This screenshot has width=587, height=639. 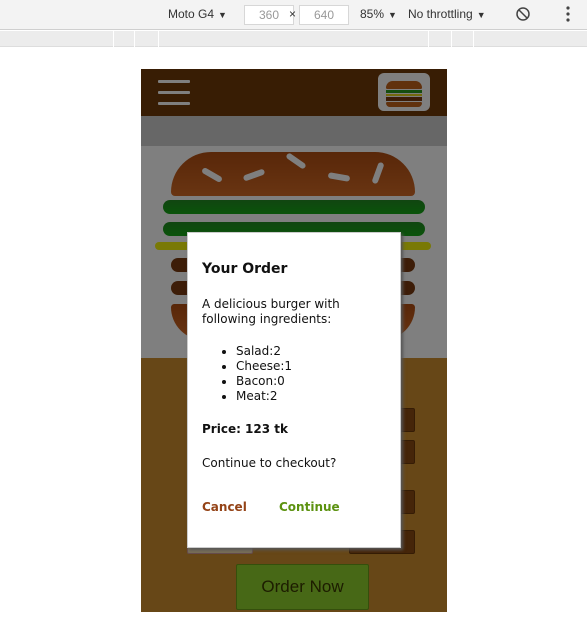 I want to click on height-input: 640, so click(x=324, y=15).